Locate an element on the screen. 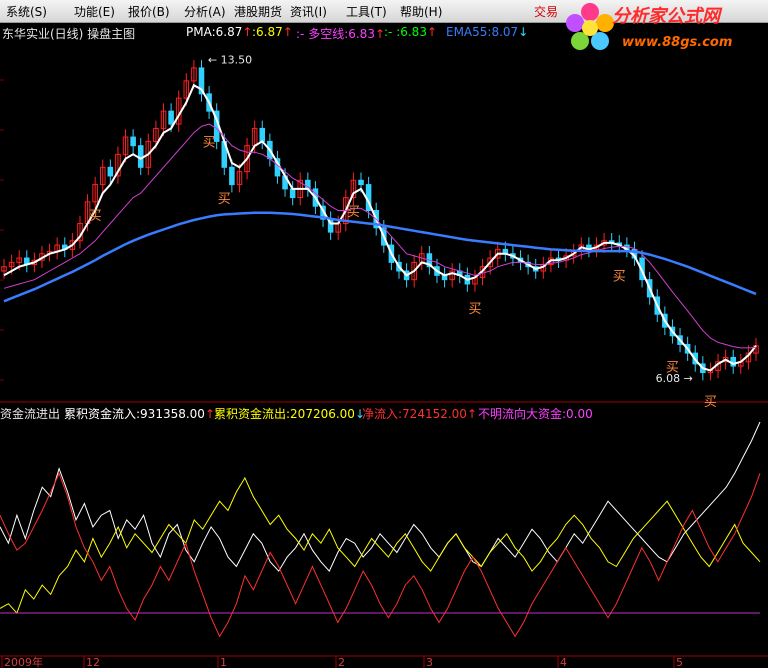  menu-quote: 报价(B) is located at coordinates (149, 11).